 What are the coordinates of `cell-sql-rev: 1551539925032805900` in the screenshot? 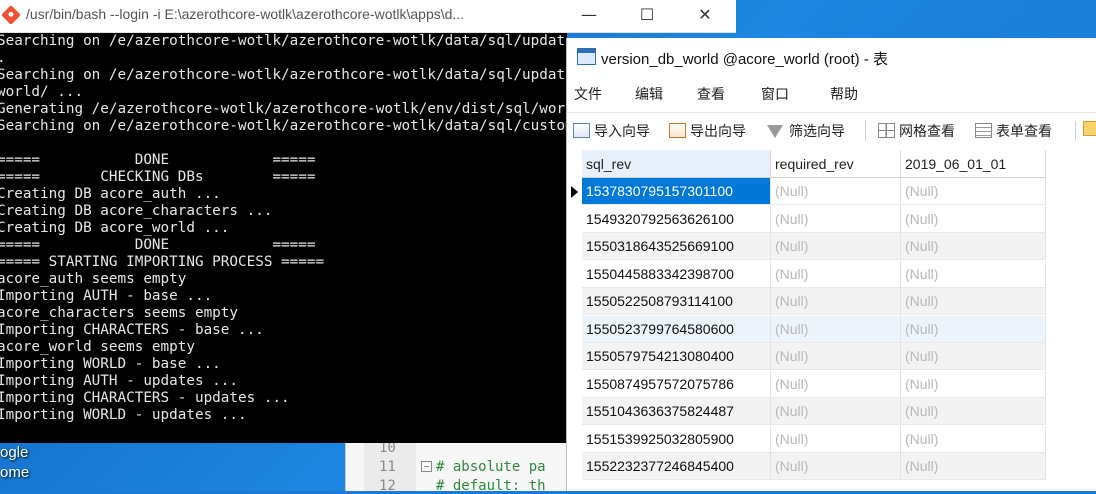 It's located at (676, 439).